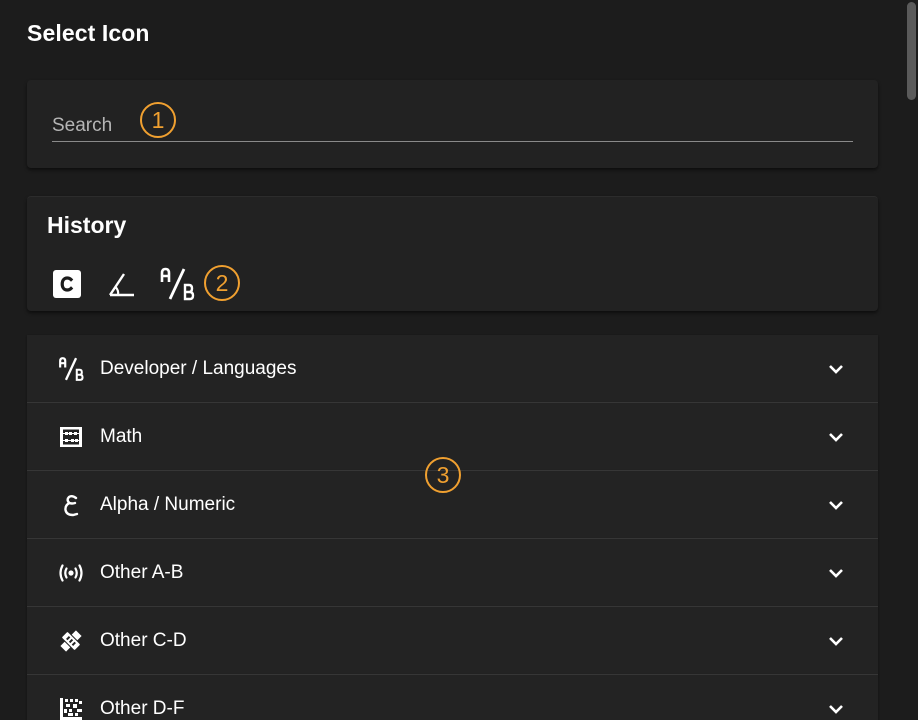  What do you see at coordinates (158, 120) in the screenshot?
I see `callout-marker-1: 1` at bounding box center [158, 120].